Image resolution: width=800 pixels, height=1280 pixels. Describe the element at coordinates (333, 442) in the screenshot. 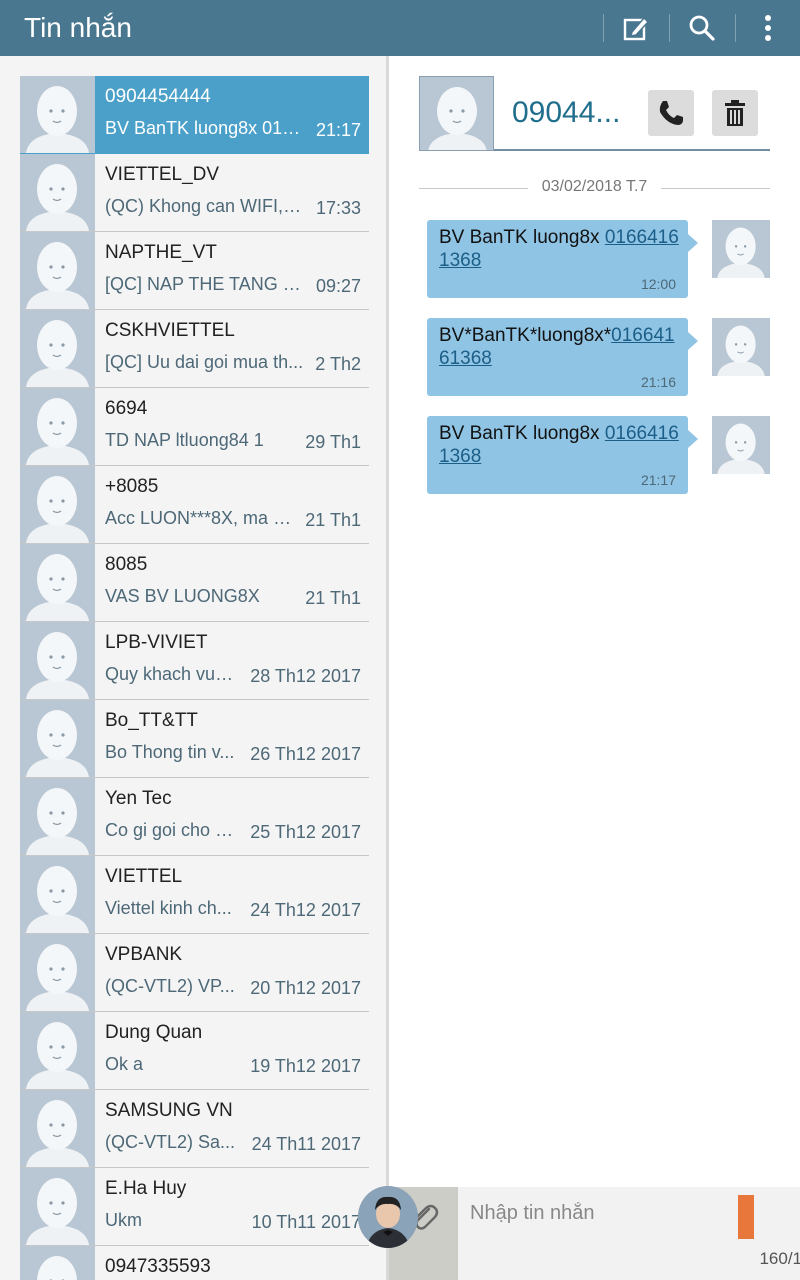

I see `message-time: 29 Th1` at that location.